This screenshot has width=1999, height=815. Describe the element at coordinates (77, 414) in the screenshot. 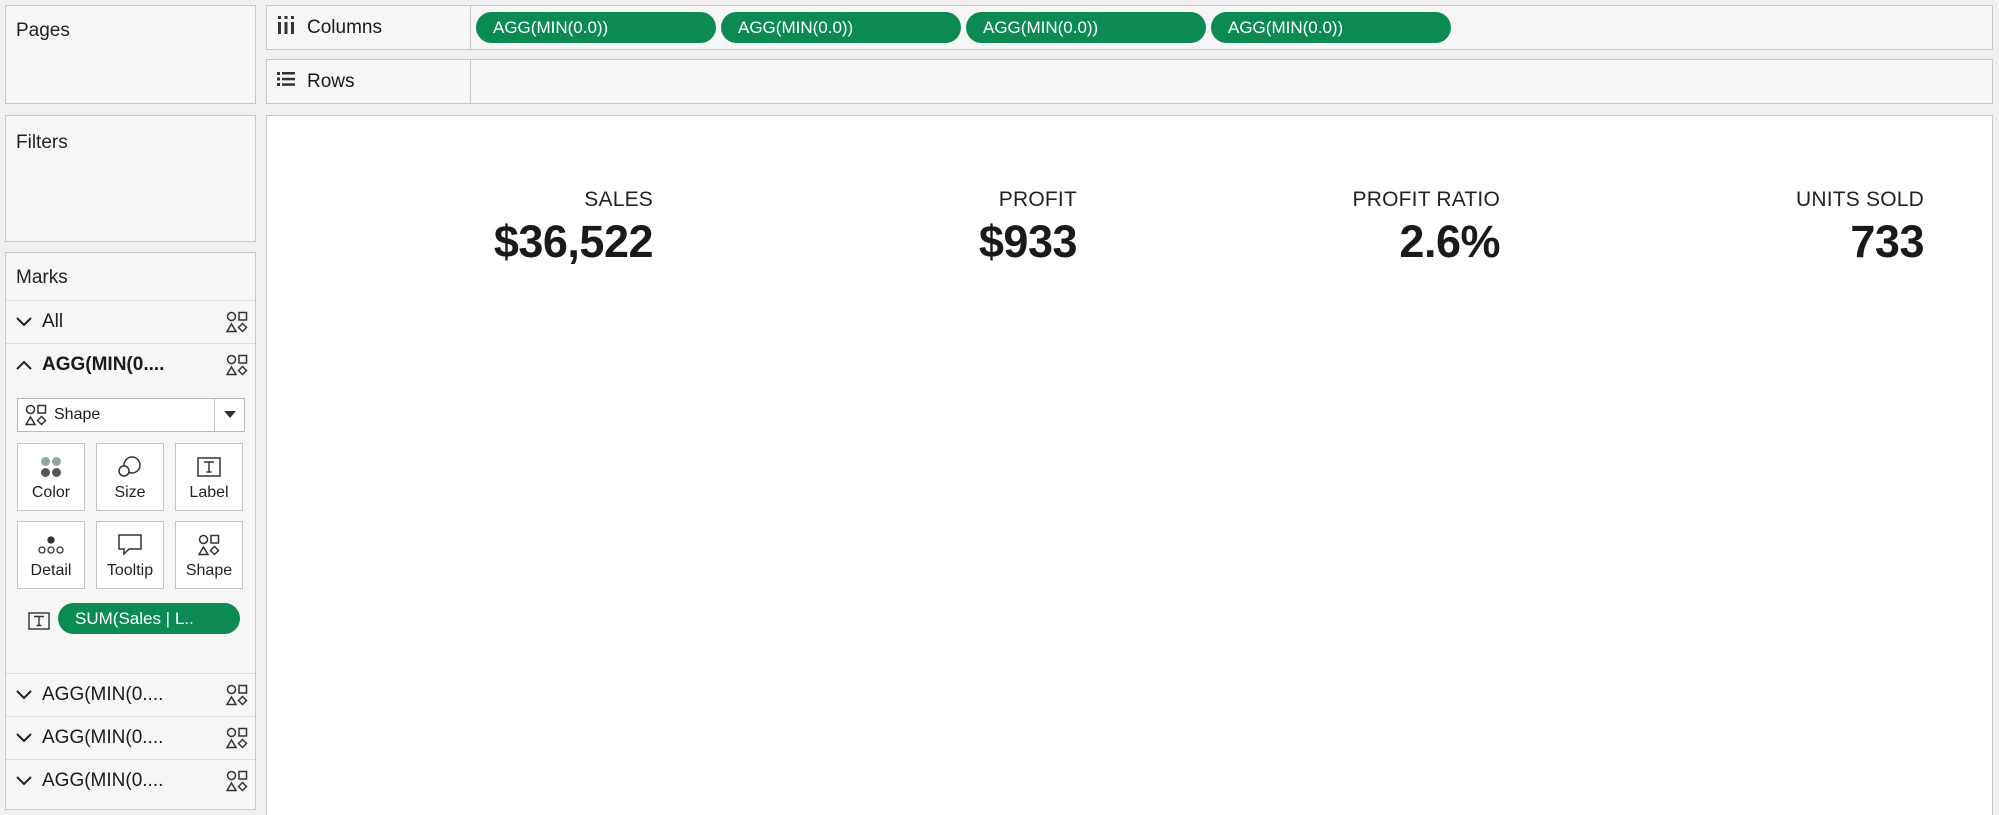

I see `mark-type-label: Shape` at that location.